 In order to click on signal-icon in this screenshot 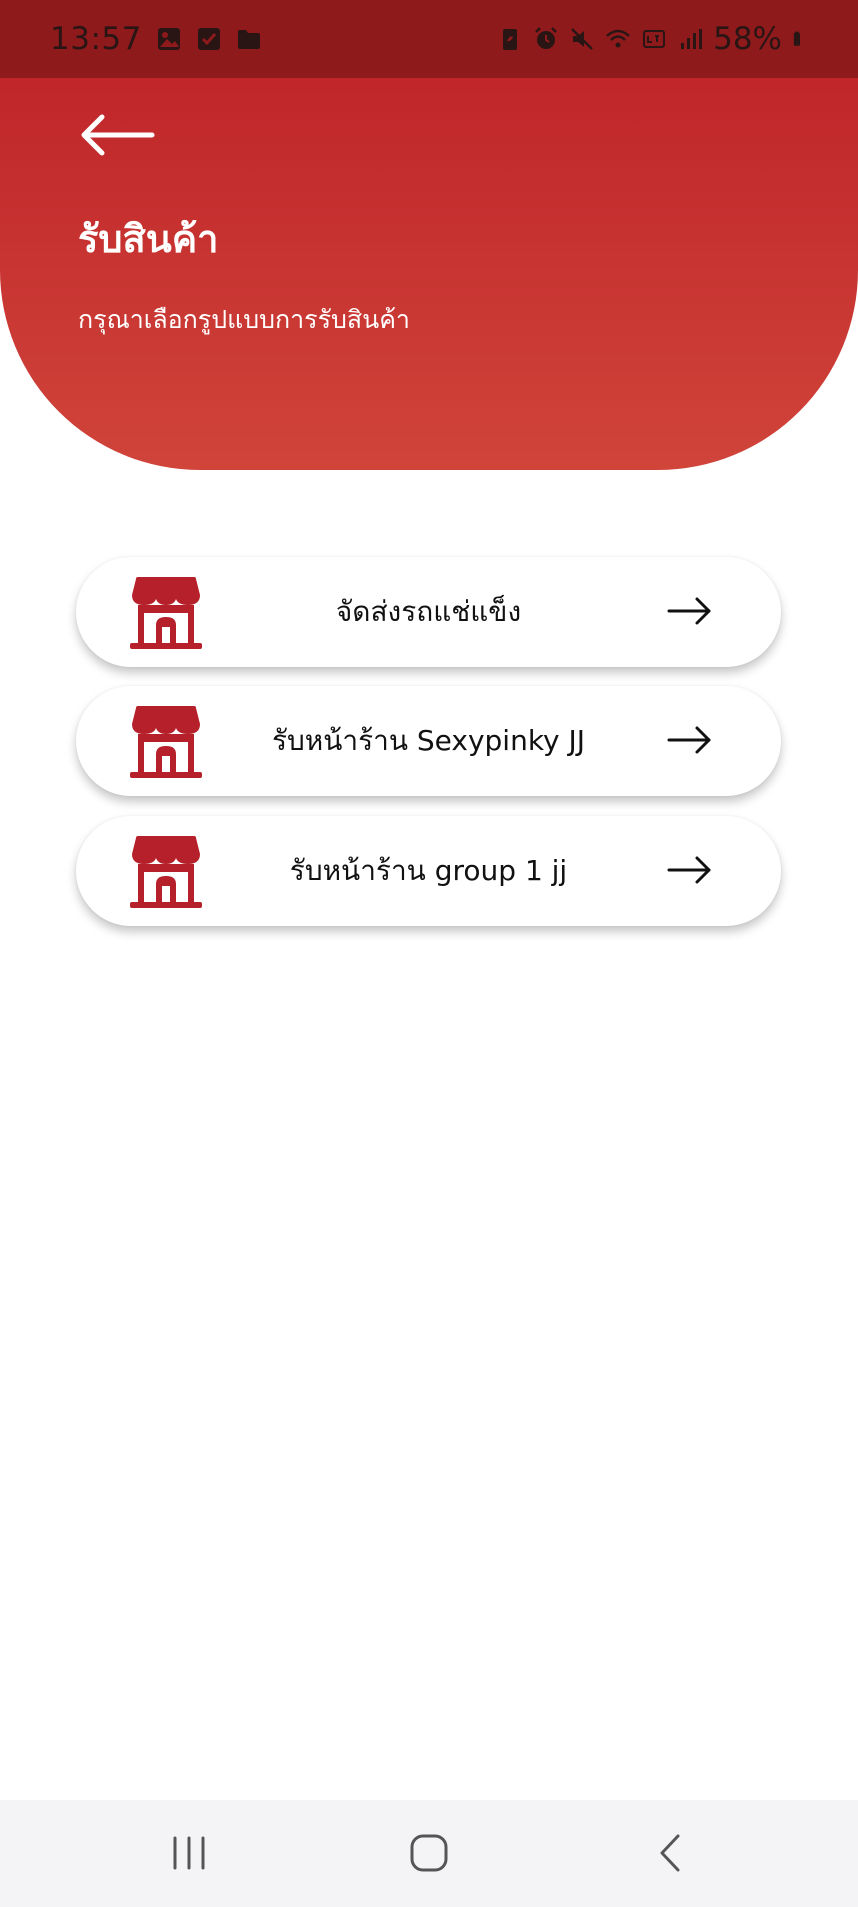, I will do `click(692, 39)`.